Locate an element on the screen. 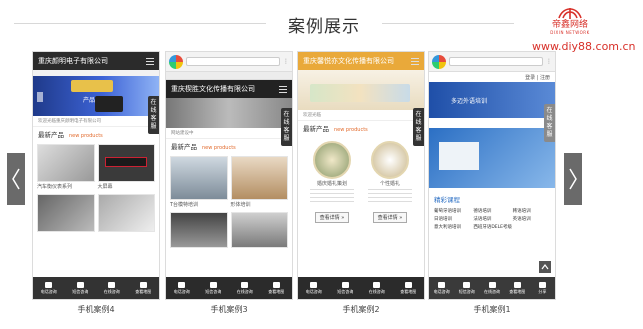 This screenshot has height=329, width=643. course-link: 法语培训 is located at coordinates (491, 219).